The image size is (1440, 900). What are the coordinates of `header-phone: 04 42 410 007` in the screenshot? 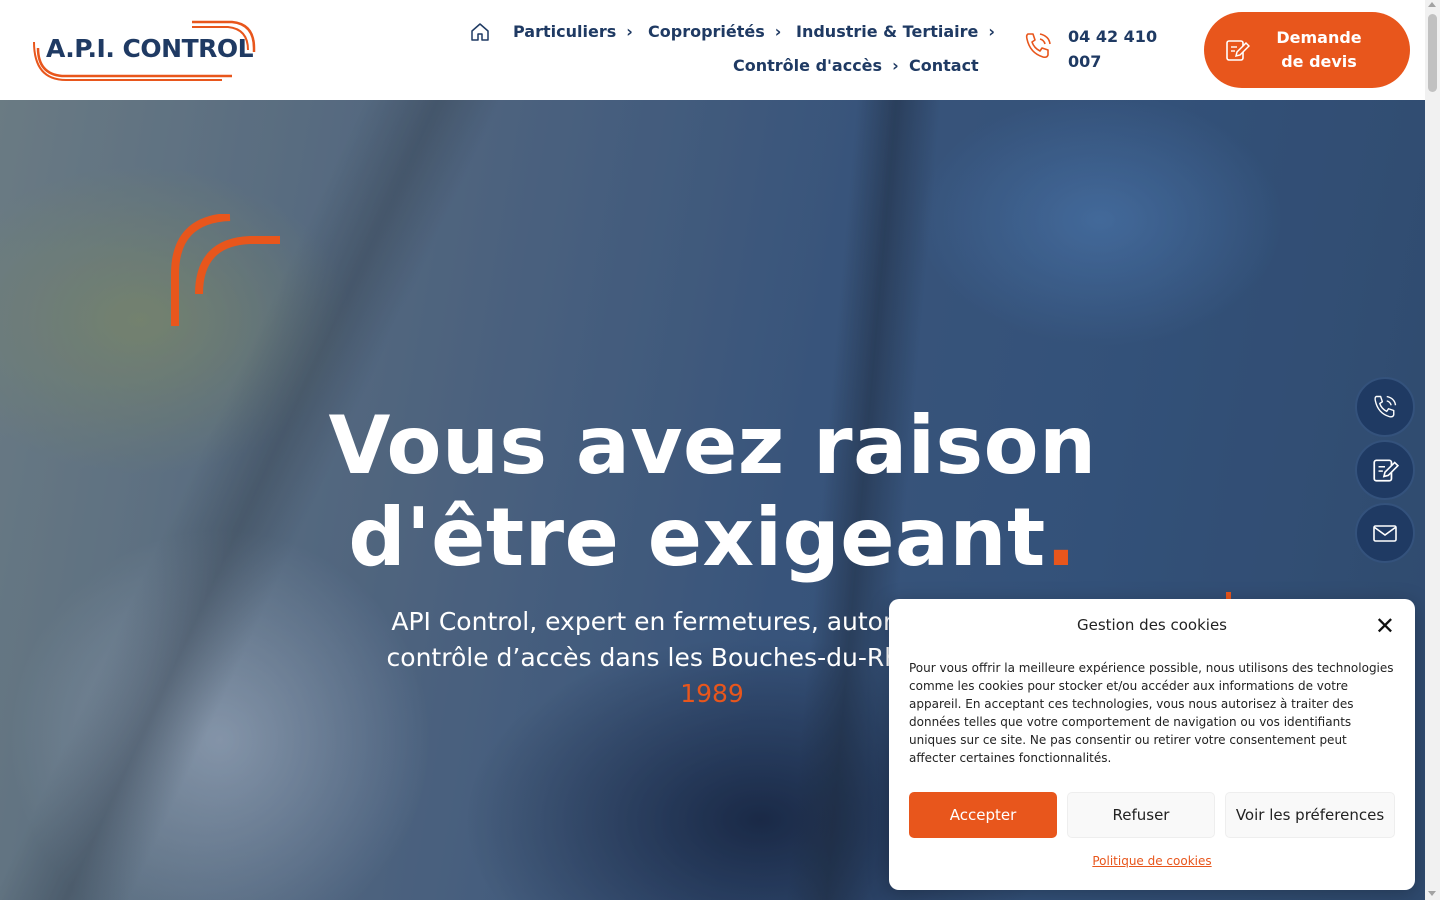 It's located at (1095, 49).